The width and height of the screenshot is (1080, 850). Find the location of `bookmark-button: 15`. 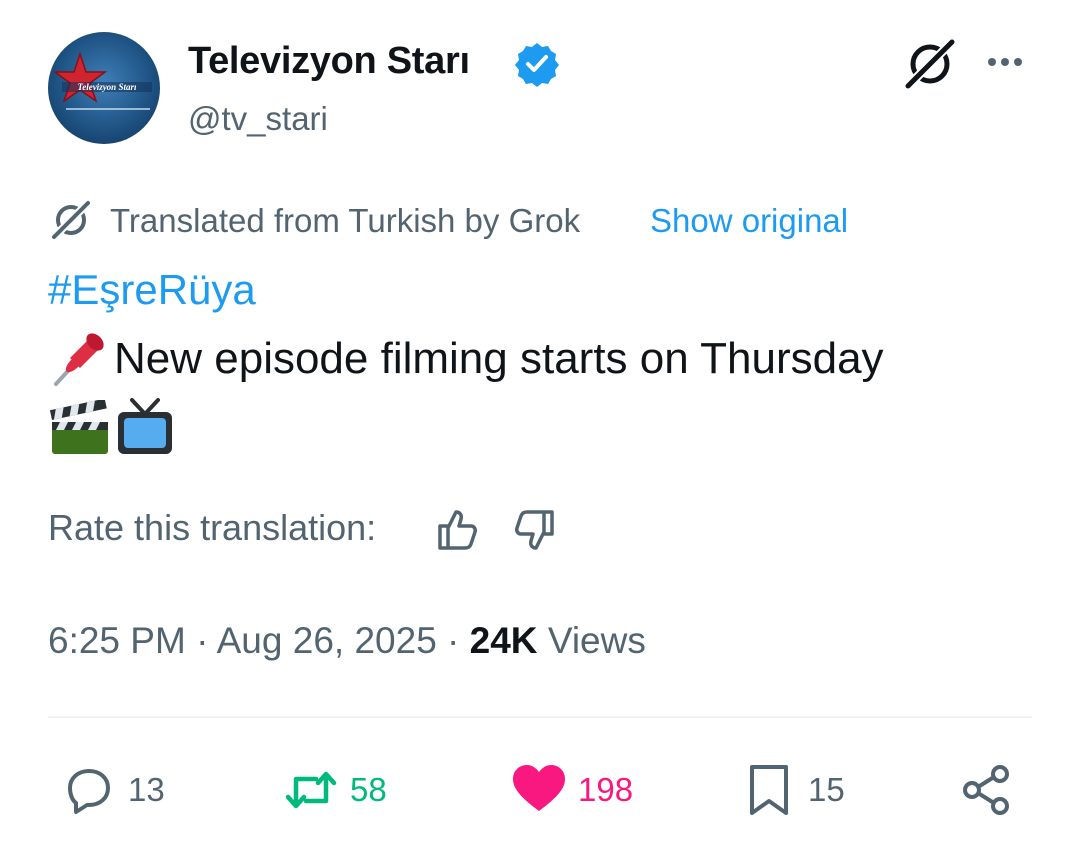

bookmark-button: 15 is located at coordinates (792, 790).